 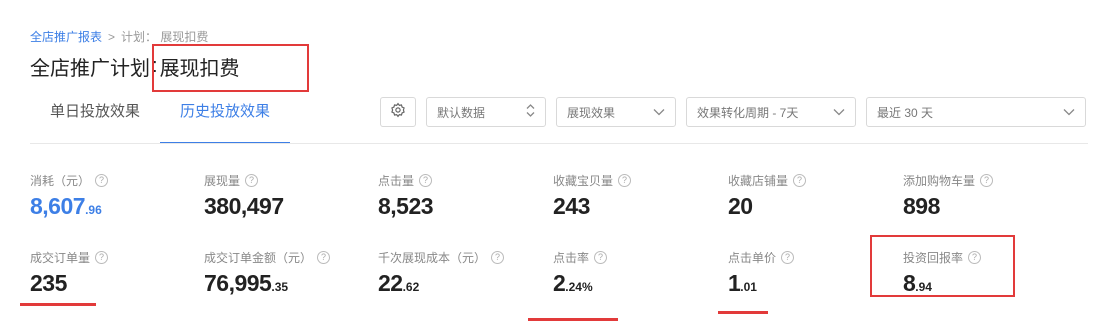 I want to click on metric-cart-adds: 添加购物车量? 898, so click(x=948, y=196).